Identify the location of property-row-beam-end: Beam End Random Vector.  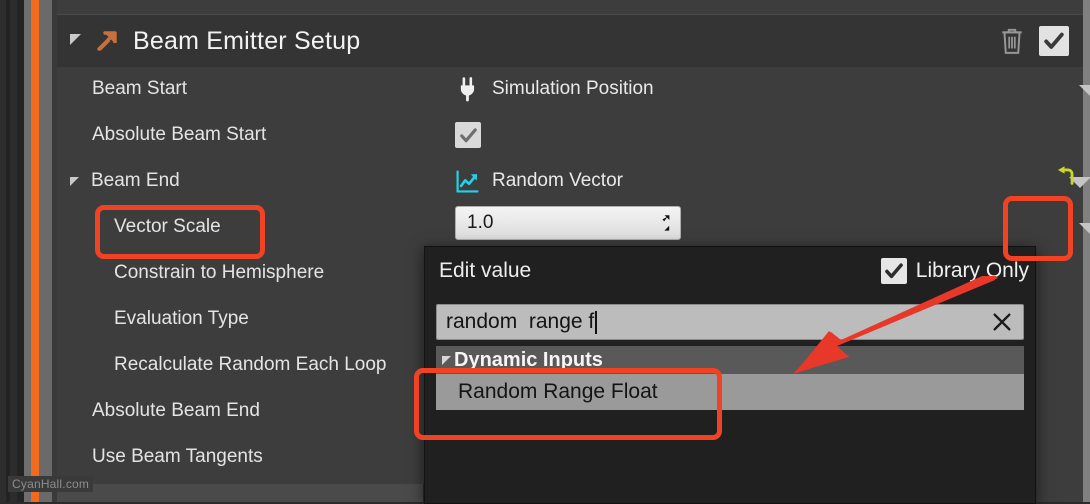
(573, 181).